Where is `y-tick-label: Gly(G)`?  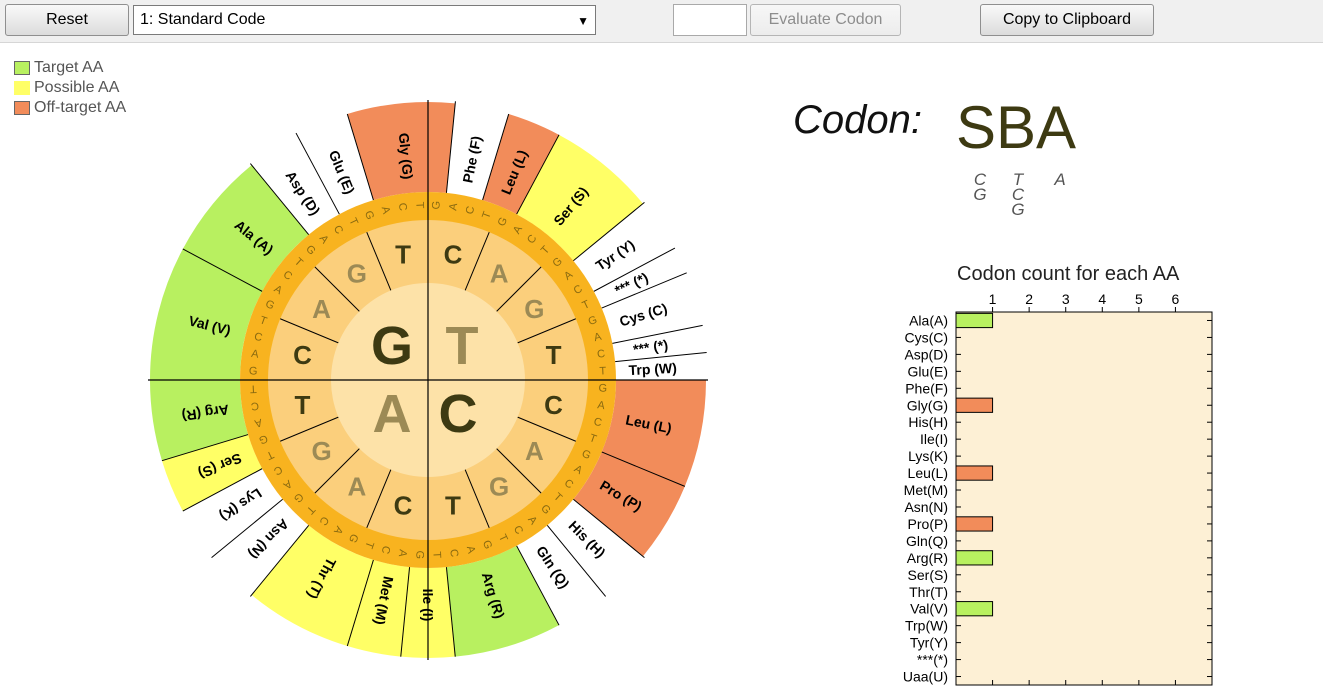 y-tick-label: Gly(G) is located at coordinates (927, 405).